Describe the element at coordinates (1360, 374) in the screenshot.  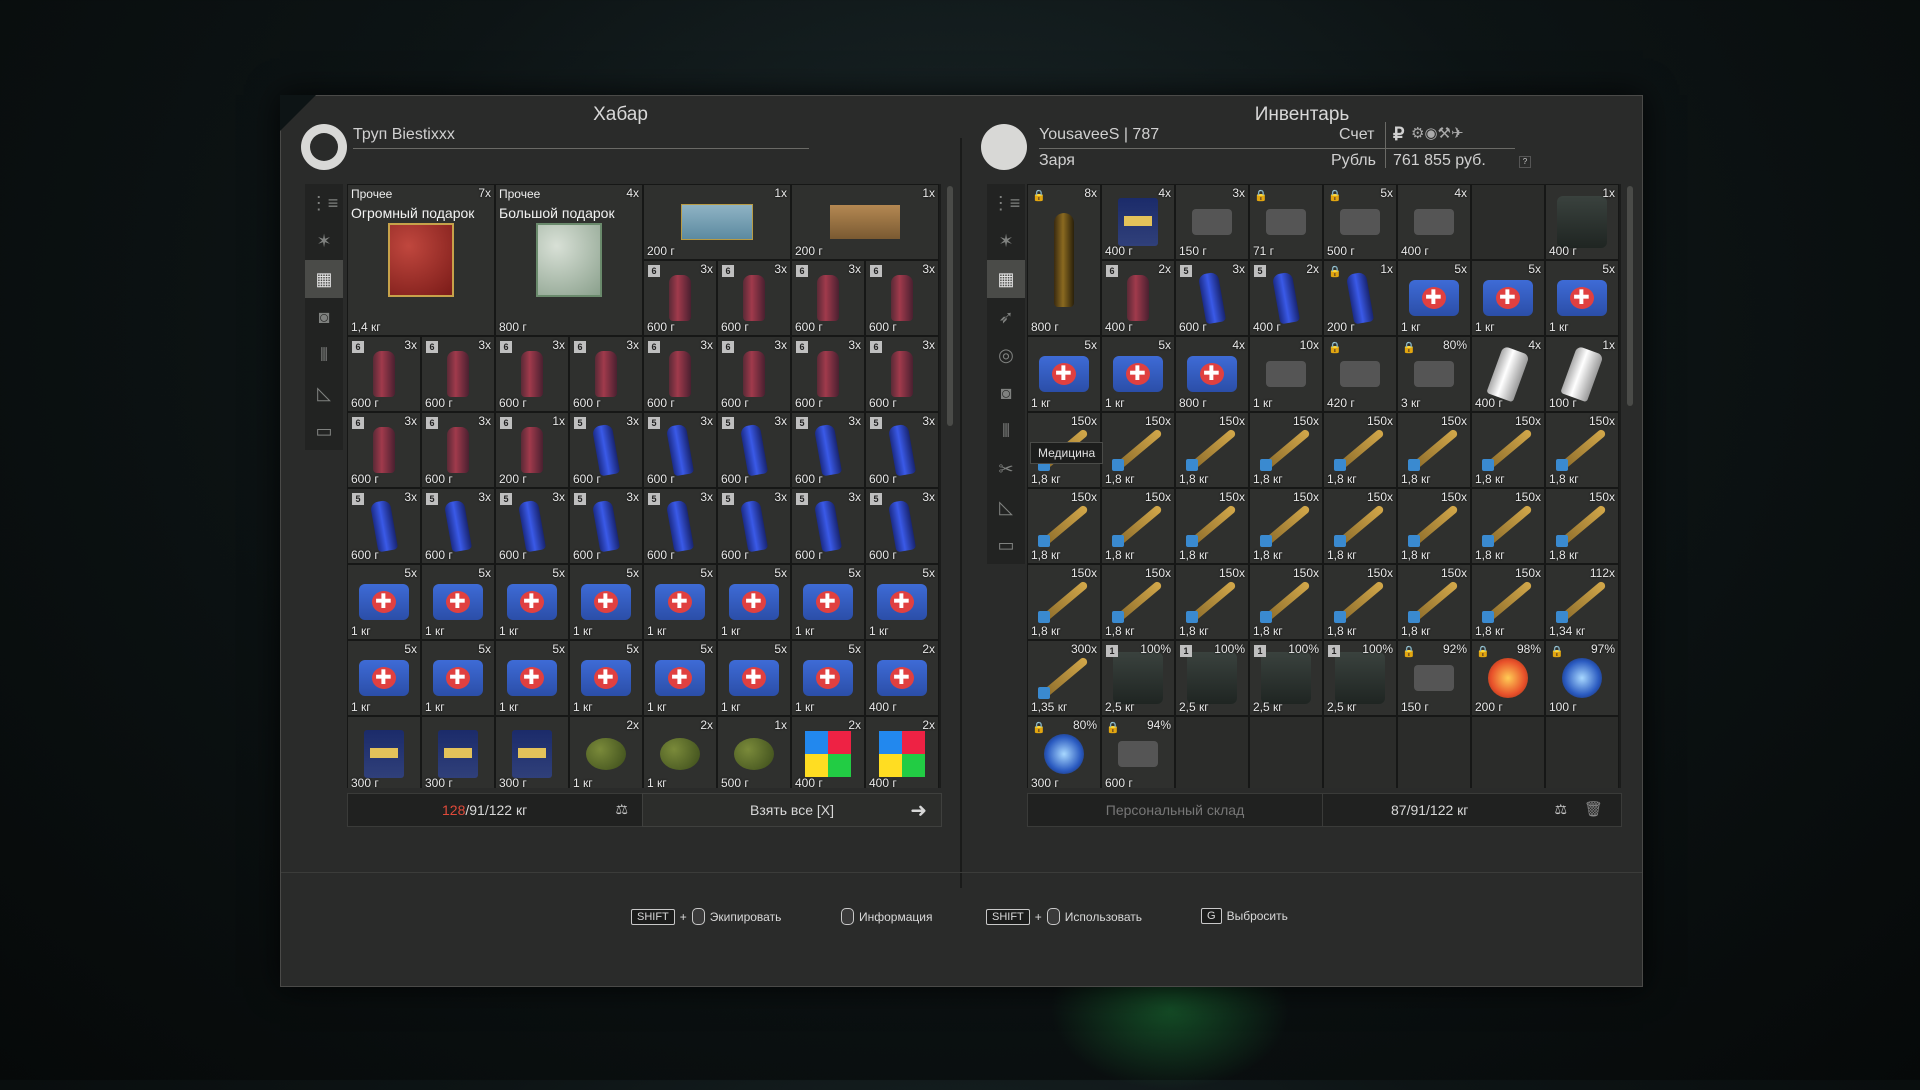
I see `inventory-item-slot: 🔒 420 г` at that location.